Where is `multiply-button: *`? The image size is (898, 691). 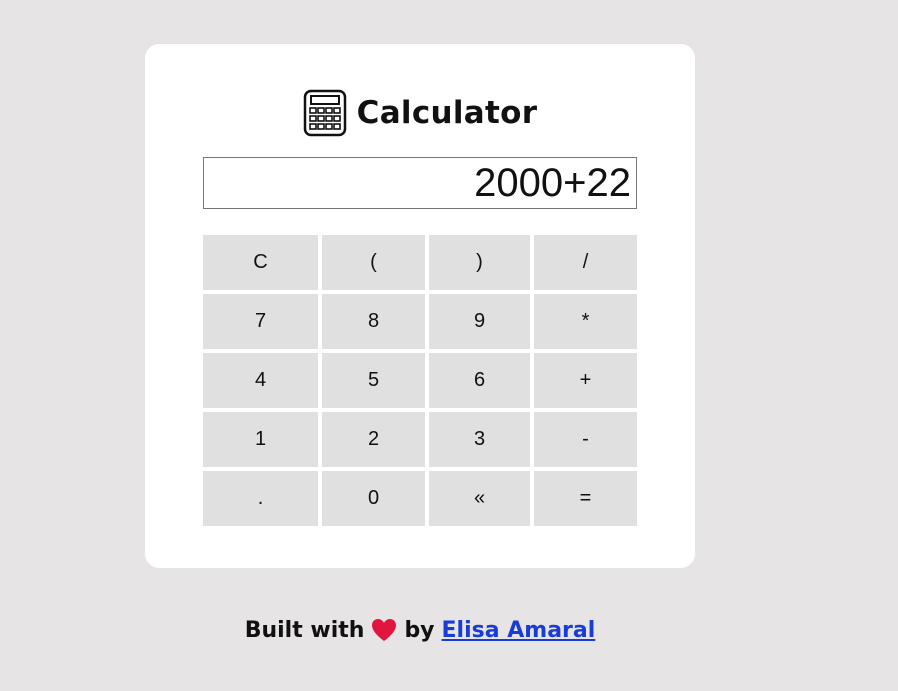 multiply-button: * is located at coordinates (585, 321).